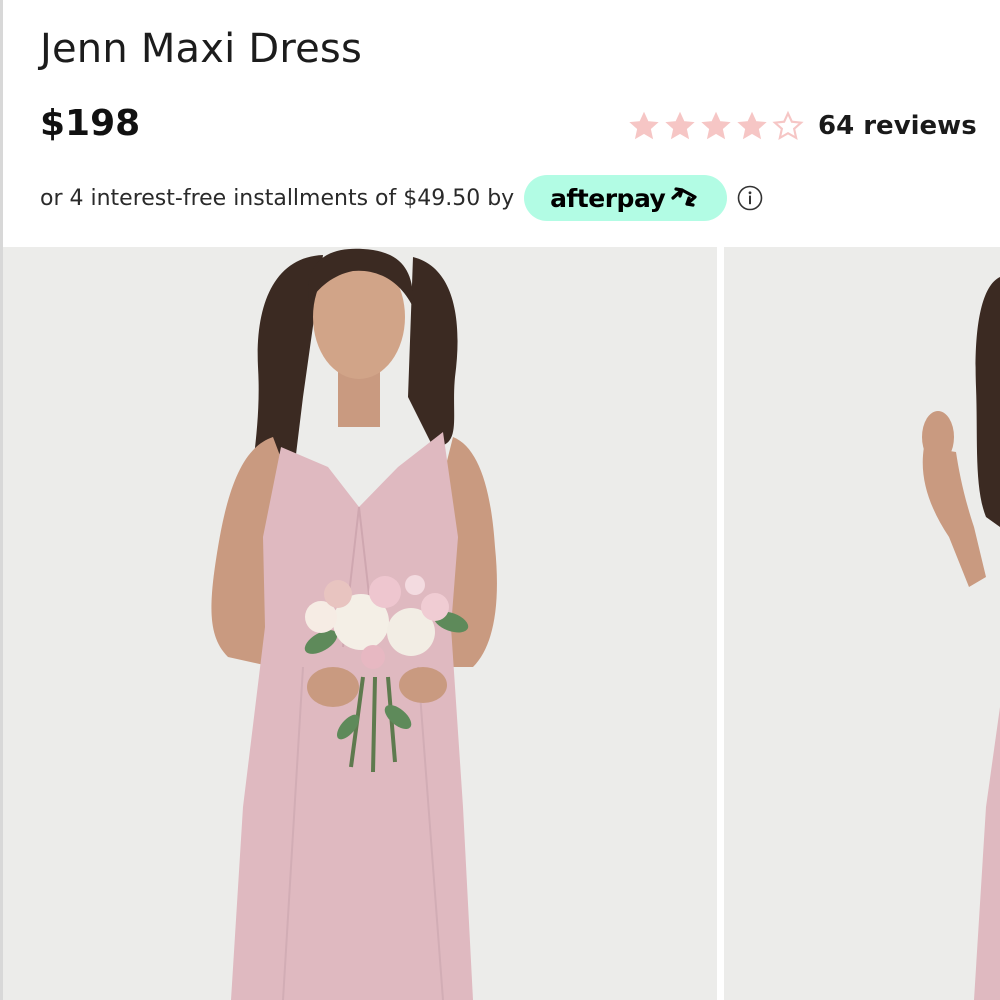 This screenshot has height=1000, width=1000. What do you see at coordinates (201, 49) in the screenshot?
I see `product-title: Jenn Maxi Dress` at bounding box center [201, 49].